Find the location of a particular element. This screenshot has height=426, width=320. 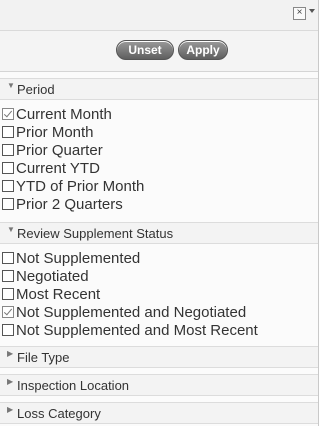

option-label: Current Month is located at coordinates (64, 114).